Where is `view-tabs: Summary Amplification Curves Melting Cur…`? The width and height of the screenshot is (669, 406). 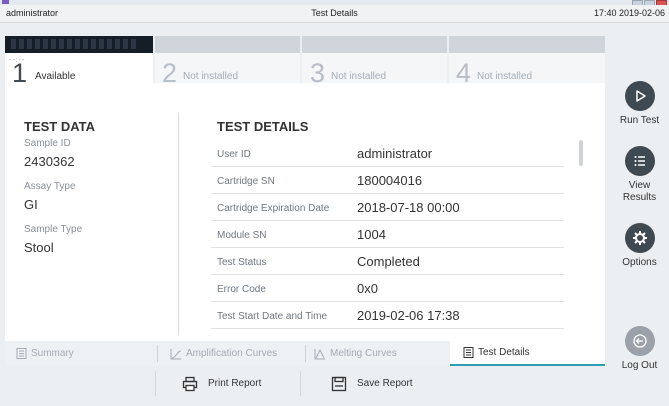
view-tabs: Summary Amplification Curves Melting Cur… is located at coordinates (305, 353).